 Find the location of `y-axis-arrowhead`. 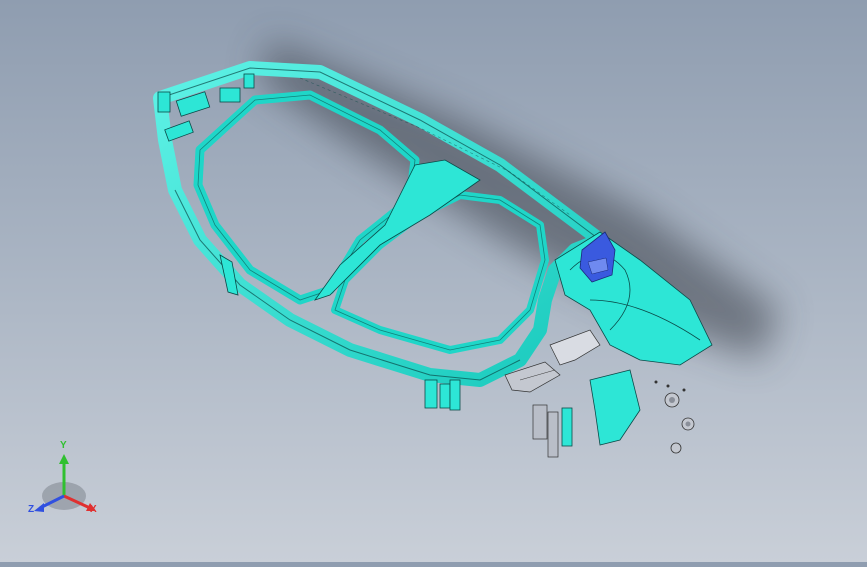

y-axis-arrowhead is located at coordinates (64, 459).